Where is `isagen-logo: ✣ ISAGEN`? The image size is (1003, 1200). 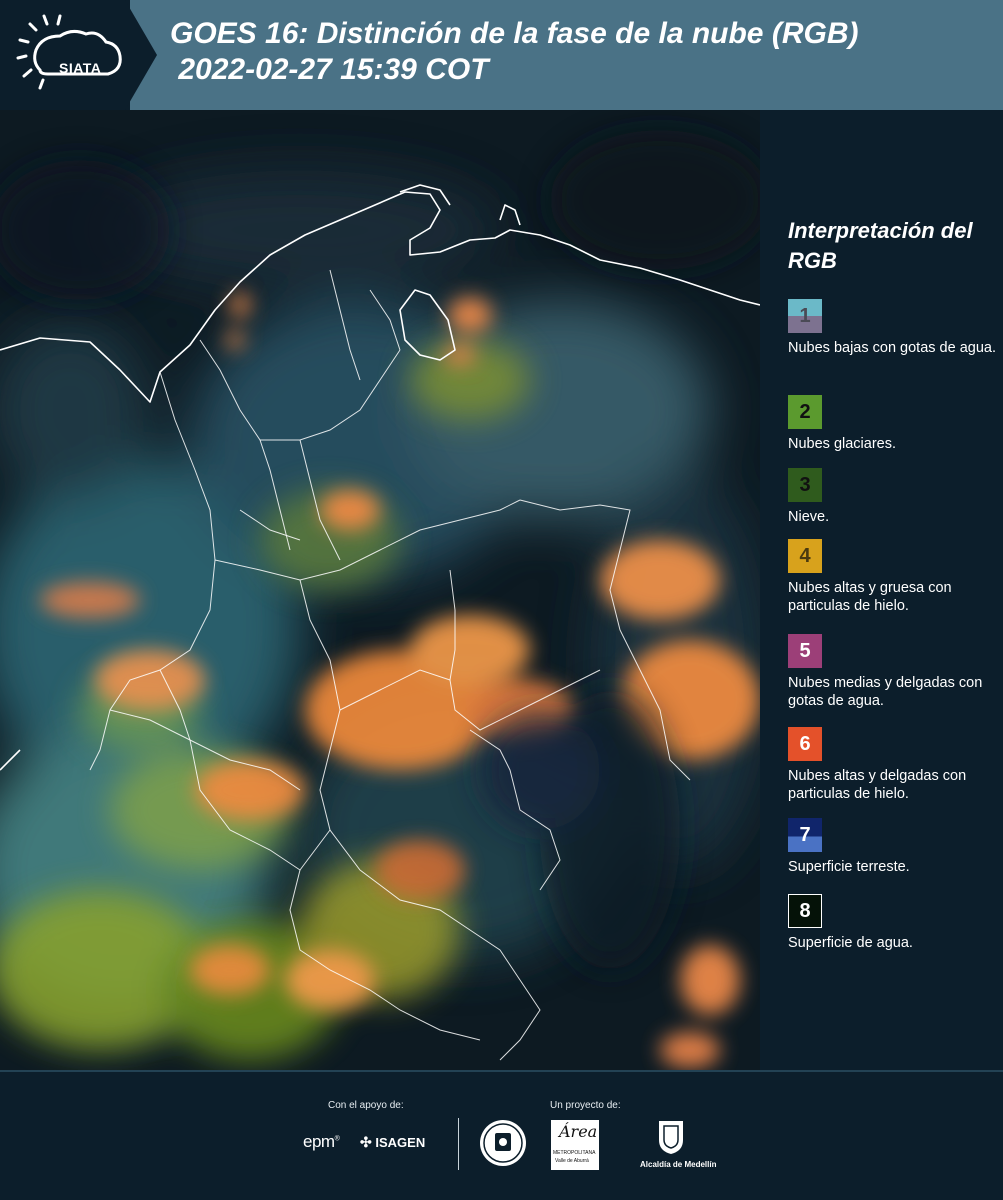 isagen-logo: ✣ ISAGEN is located at coordinates (392, 1142).